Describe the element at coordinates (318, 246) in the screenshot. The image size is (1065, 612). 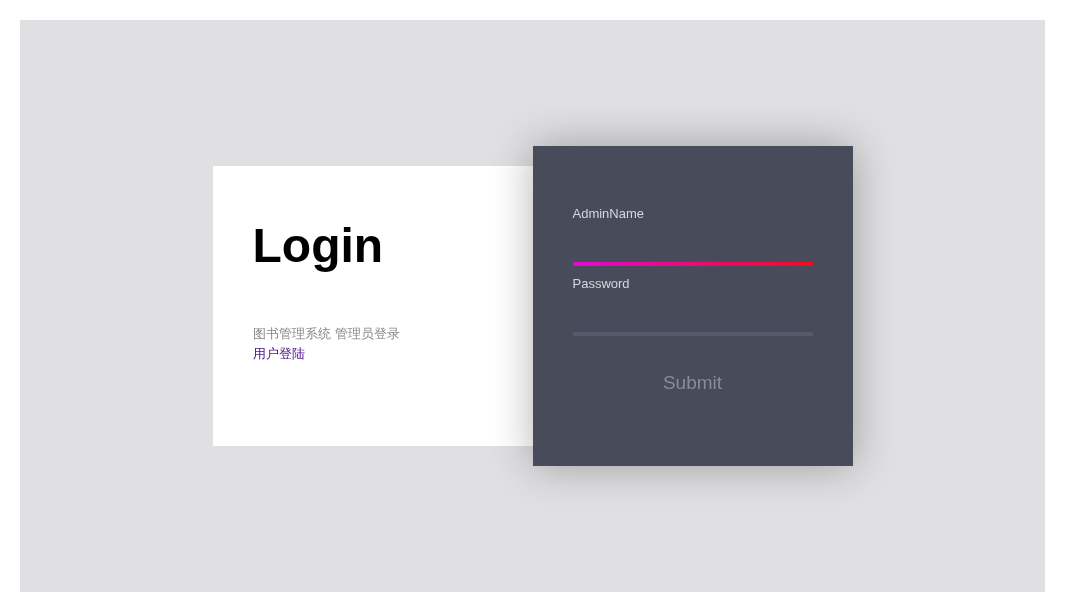
I see `login-title: Login` at that location.